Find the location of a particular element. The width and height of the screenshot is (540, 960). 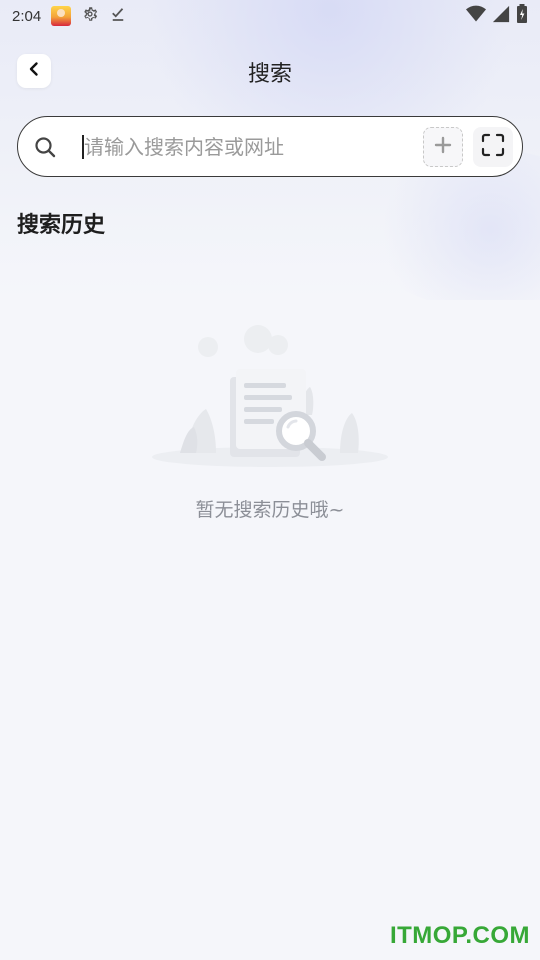

app-icon is located at coordinates (61, 16).